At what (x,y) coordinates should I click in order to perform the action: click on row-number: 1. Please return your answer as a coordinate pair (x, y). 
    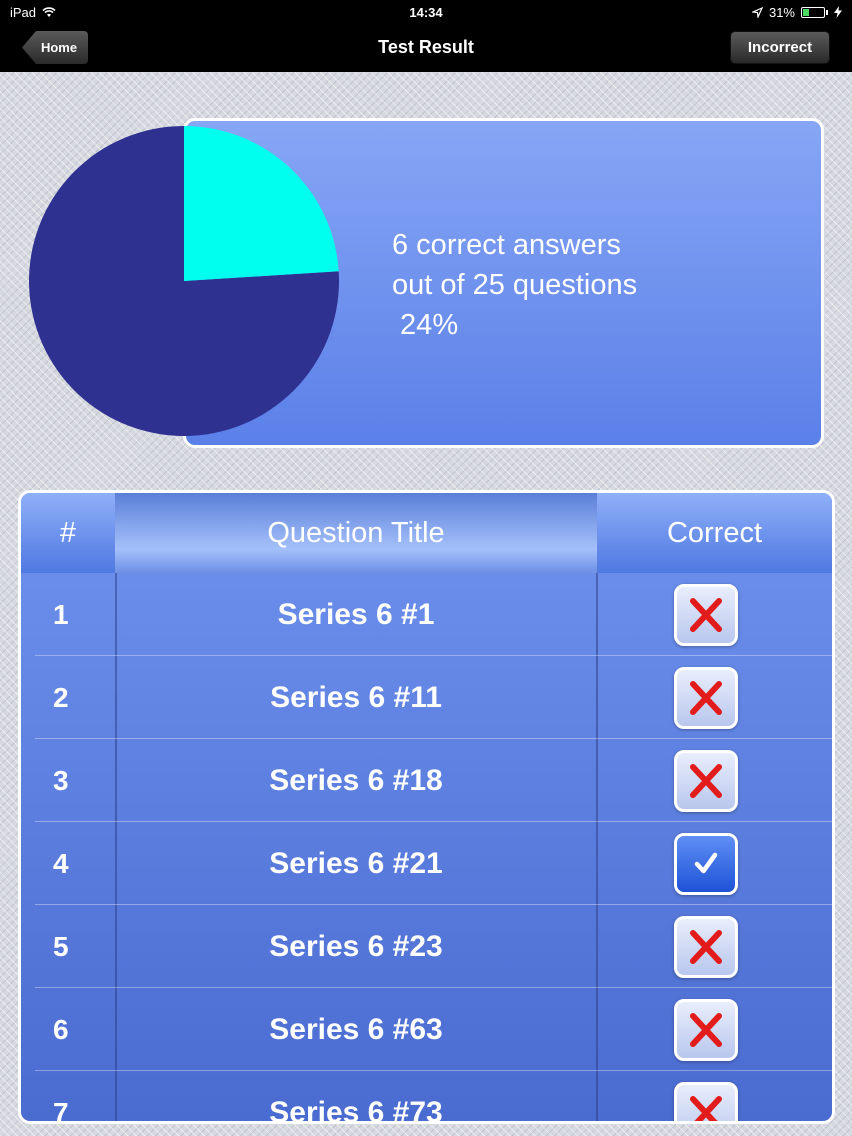
    Looking at the image, I should click on (61, 614).